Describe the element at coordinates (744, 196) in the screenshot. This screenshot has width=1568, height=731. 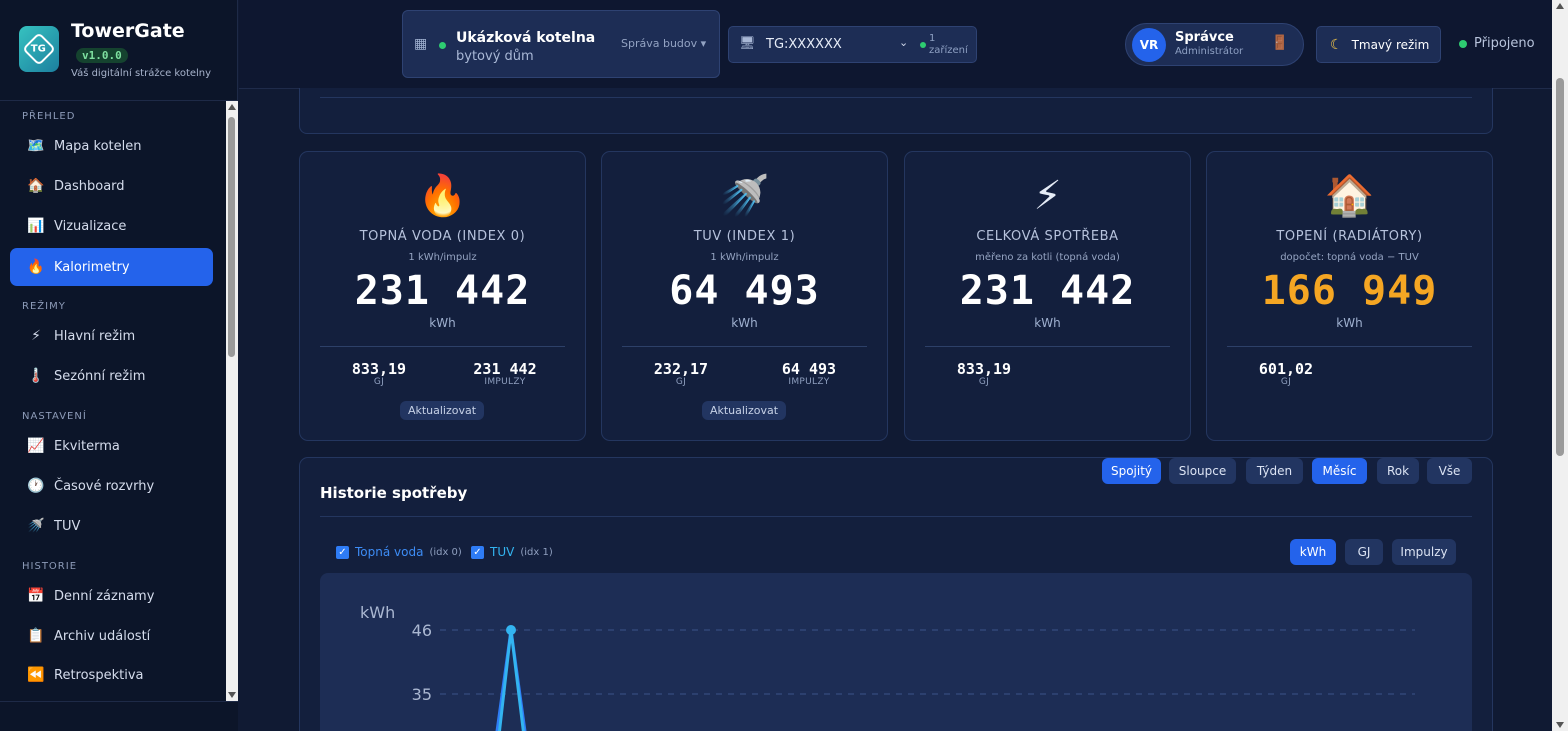
I see `shower-icon: 🚿` at that location.